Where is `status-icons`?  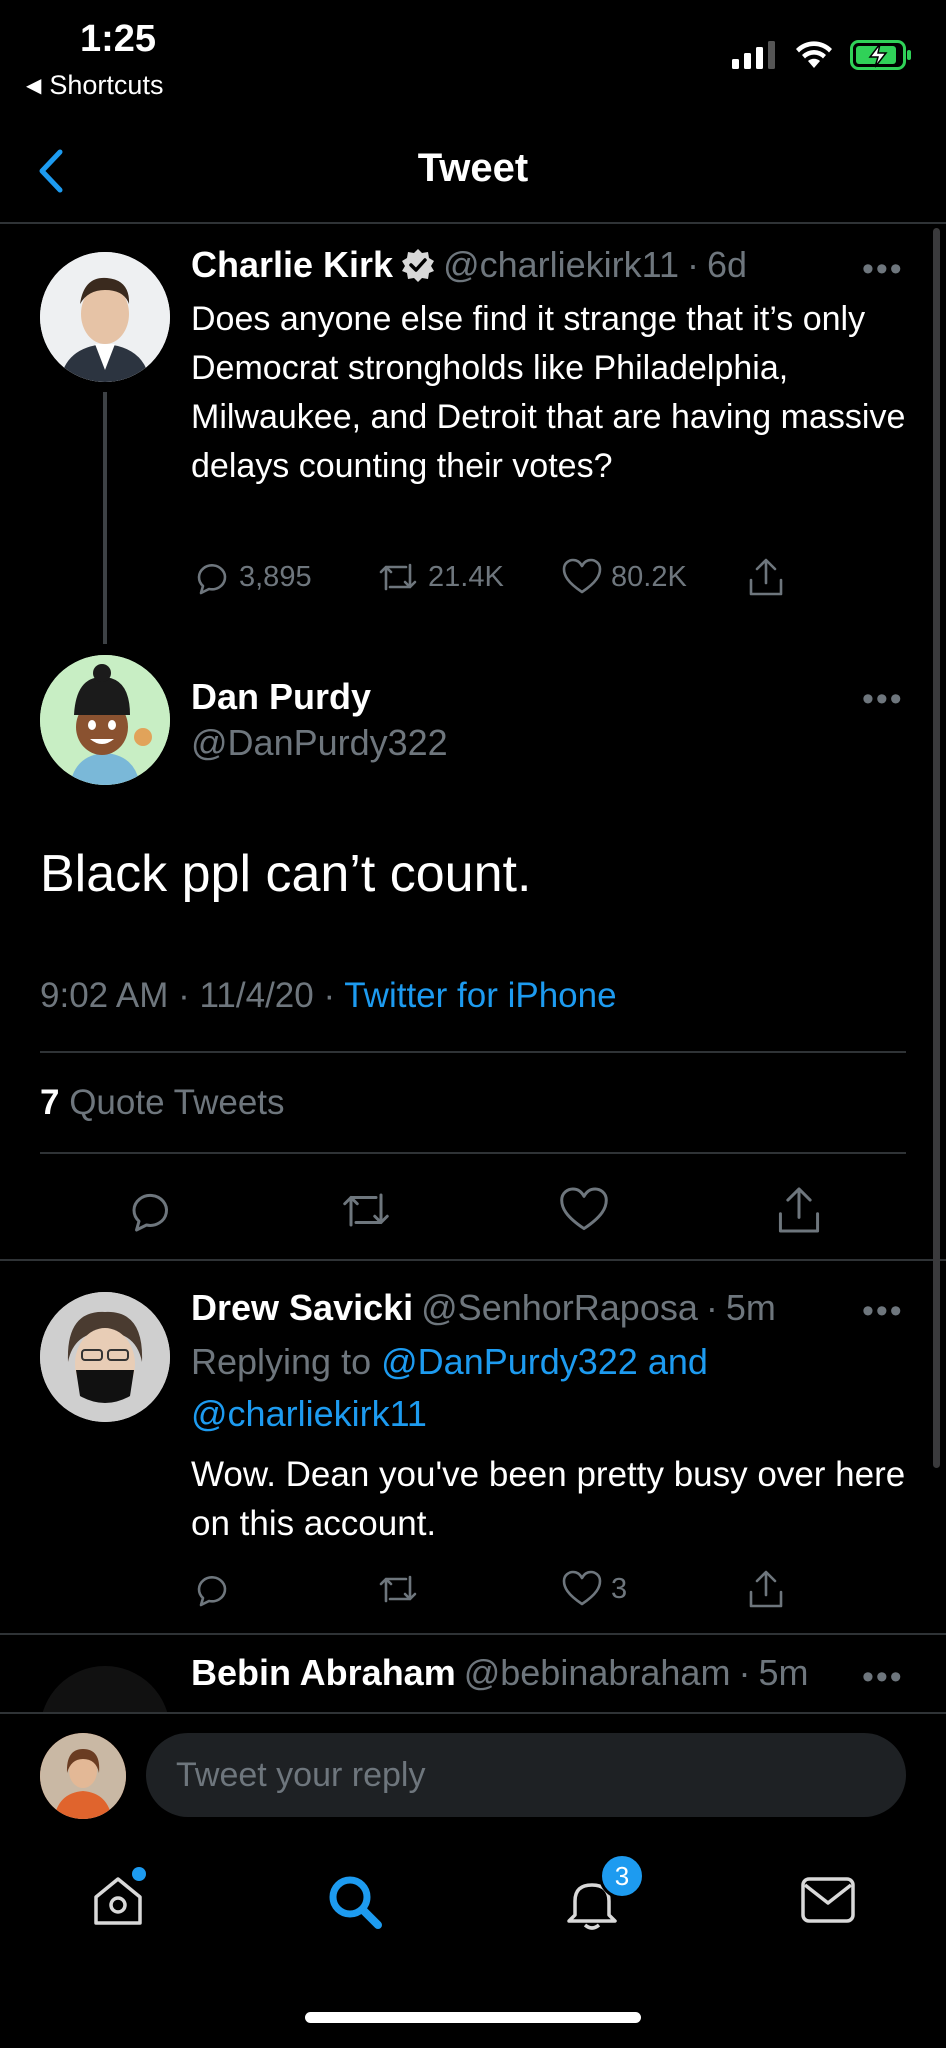 status-icons is located at coordinates (822, 55).